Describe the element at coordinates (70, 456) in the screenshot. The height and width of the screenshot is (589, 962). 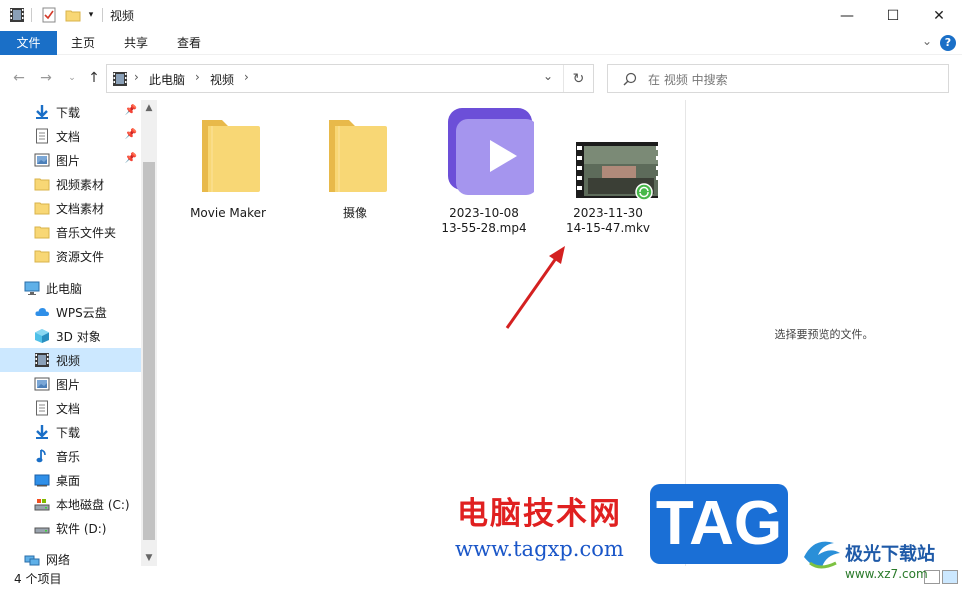
I see `sidebar-item-music: 音乐` at that location.